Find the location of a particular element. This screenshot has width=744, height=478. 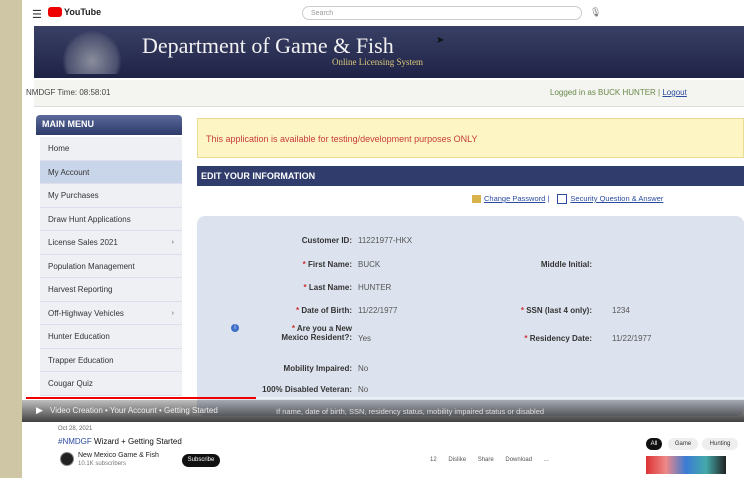

channel-avatar is located at coordinates (67, 459).